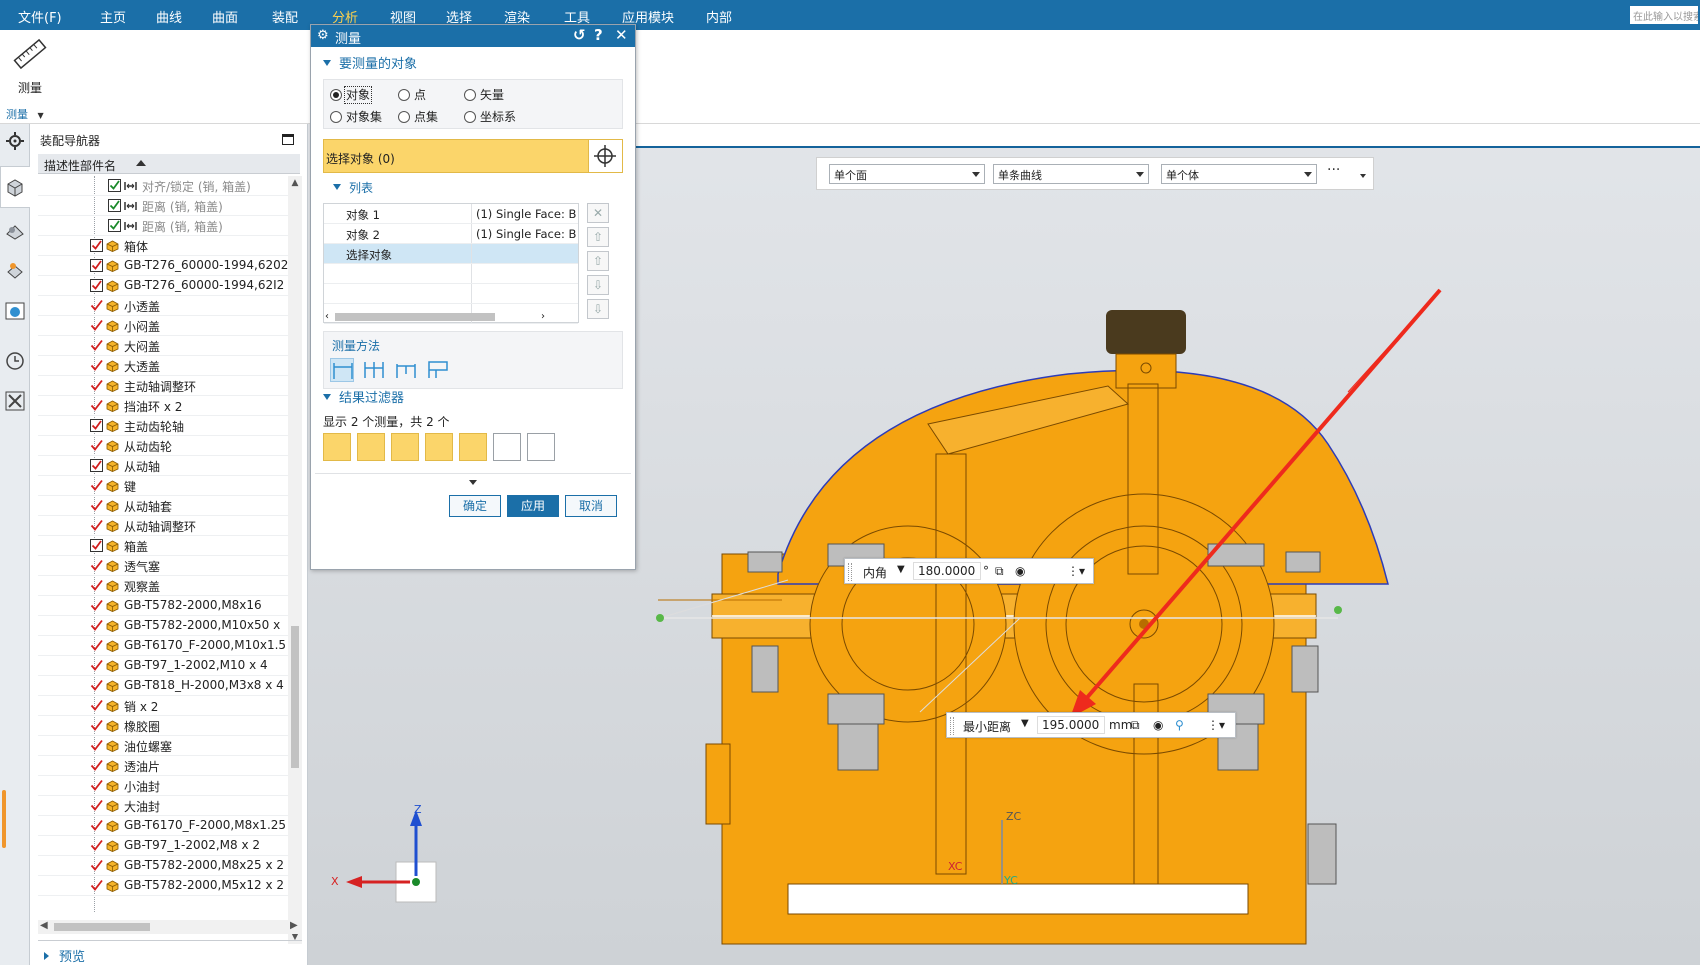 Image resolution: width=1700 pixels, height=965 pixels. I want to click on drag-handle, so click(952, 726).